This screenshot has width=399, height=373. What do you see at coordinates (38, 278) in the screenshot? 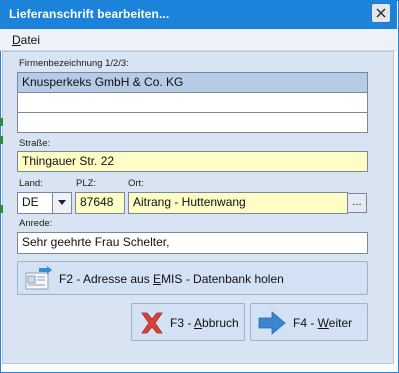
I see `address-database-icon` at bounding box center [38, 278].